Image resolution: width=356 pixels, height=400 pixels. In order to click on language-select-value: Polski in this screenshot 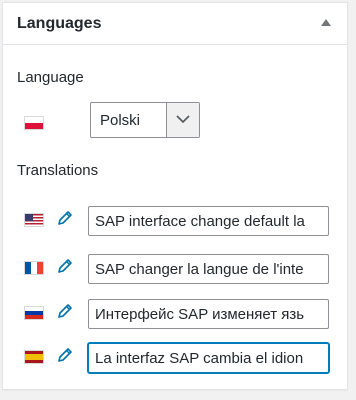, I will do `click(120, 120)`.